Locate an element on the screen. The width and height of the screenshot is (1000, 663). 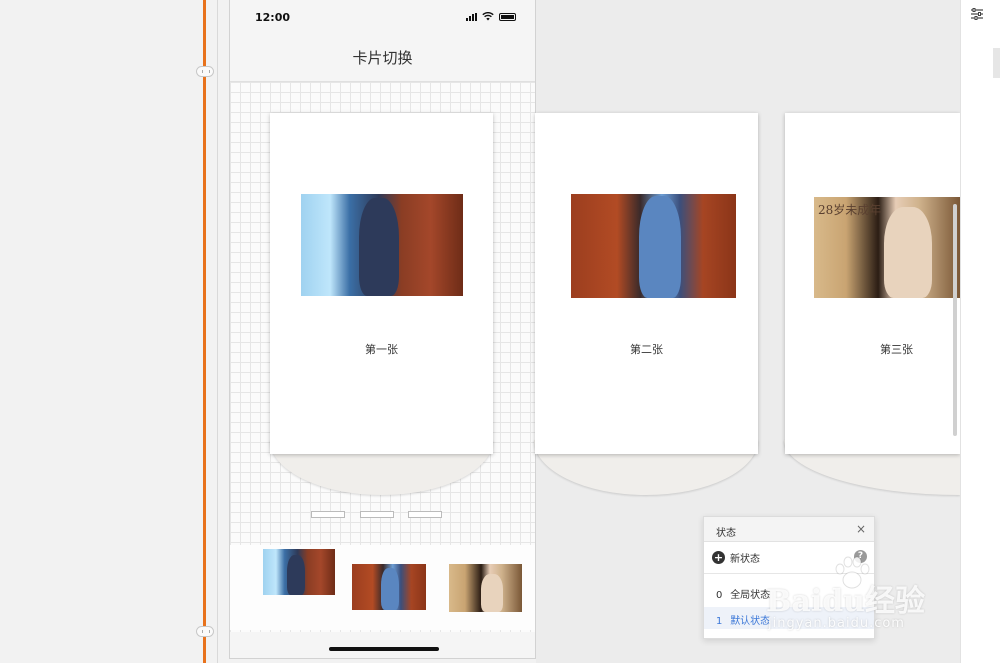
state-divider is located at coordinates (789, 573).